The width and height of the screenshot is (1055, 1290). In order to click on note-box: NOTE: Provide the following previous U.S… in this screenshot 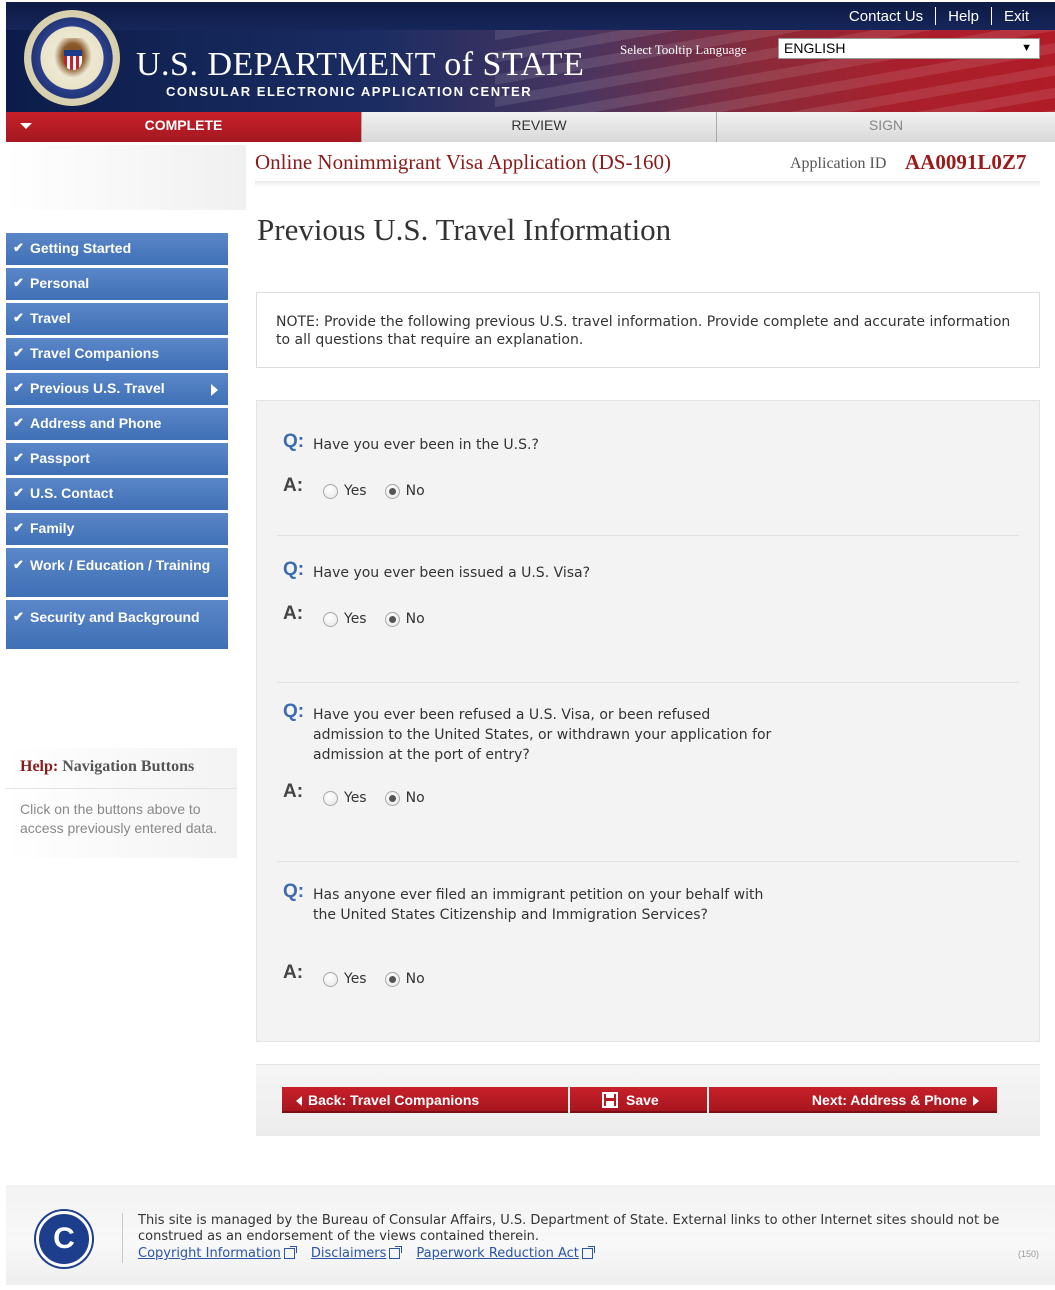, I will do `click(648, 330)`.